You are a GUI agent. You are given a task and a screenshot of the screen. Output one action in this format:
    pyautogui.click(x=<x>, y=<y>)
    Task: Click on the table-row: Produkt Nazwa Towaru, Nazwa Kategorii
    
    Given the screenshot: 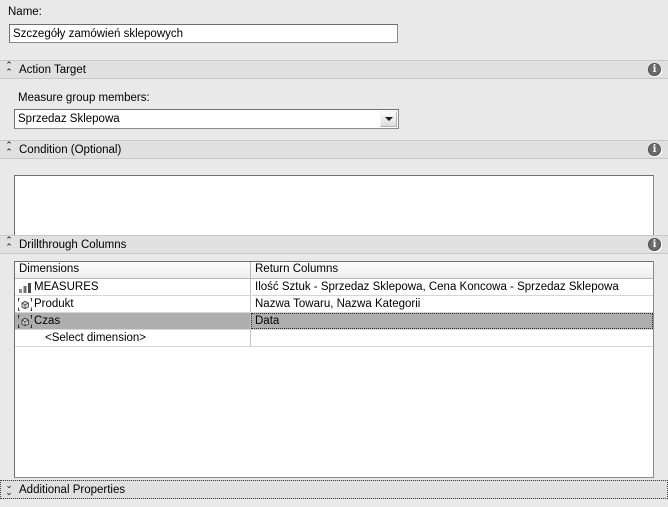 What is the action you would take?
    pyautogui.click(x=334, y=304)
    